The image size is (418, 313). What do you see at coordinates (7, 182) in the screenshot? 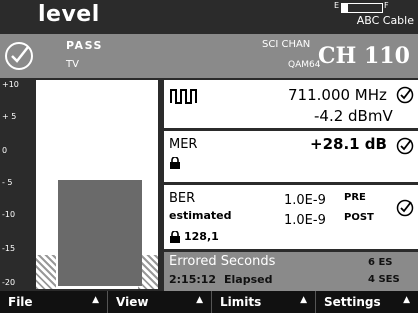
I see `scale-label: - 5` at bounding box center [7, 182].